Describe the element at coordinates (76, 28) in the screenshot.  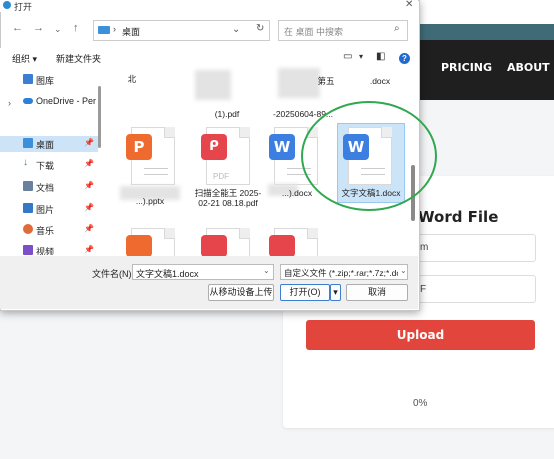
I see `up-icon: ↑` at that location.